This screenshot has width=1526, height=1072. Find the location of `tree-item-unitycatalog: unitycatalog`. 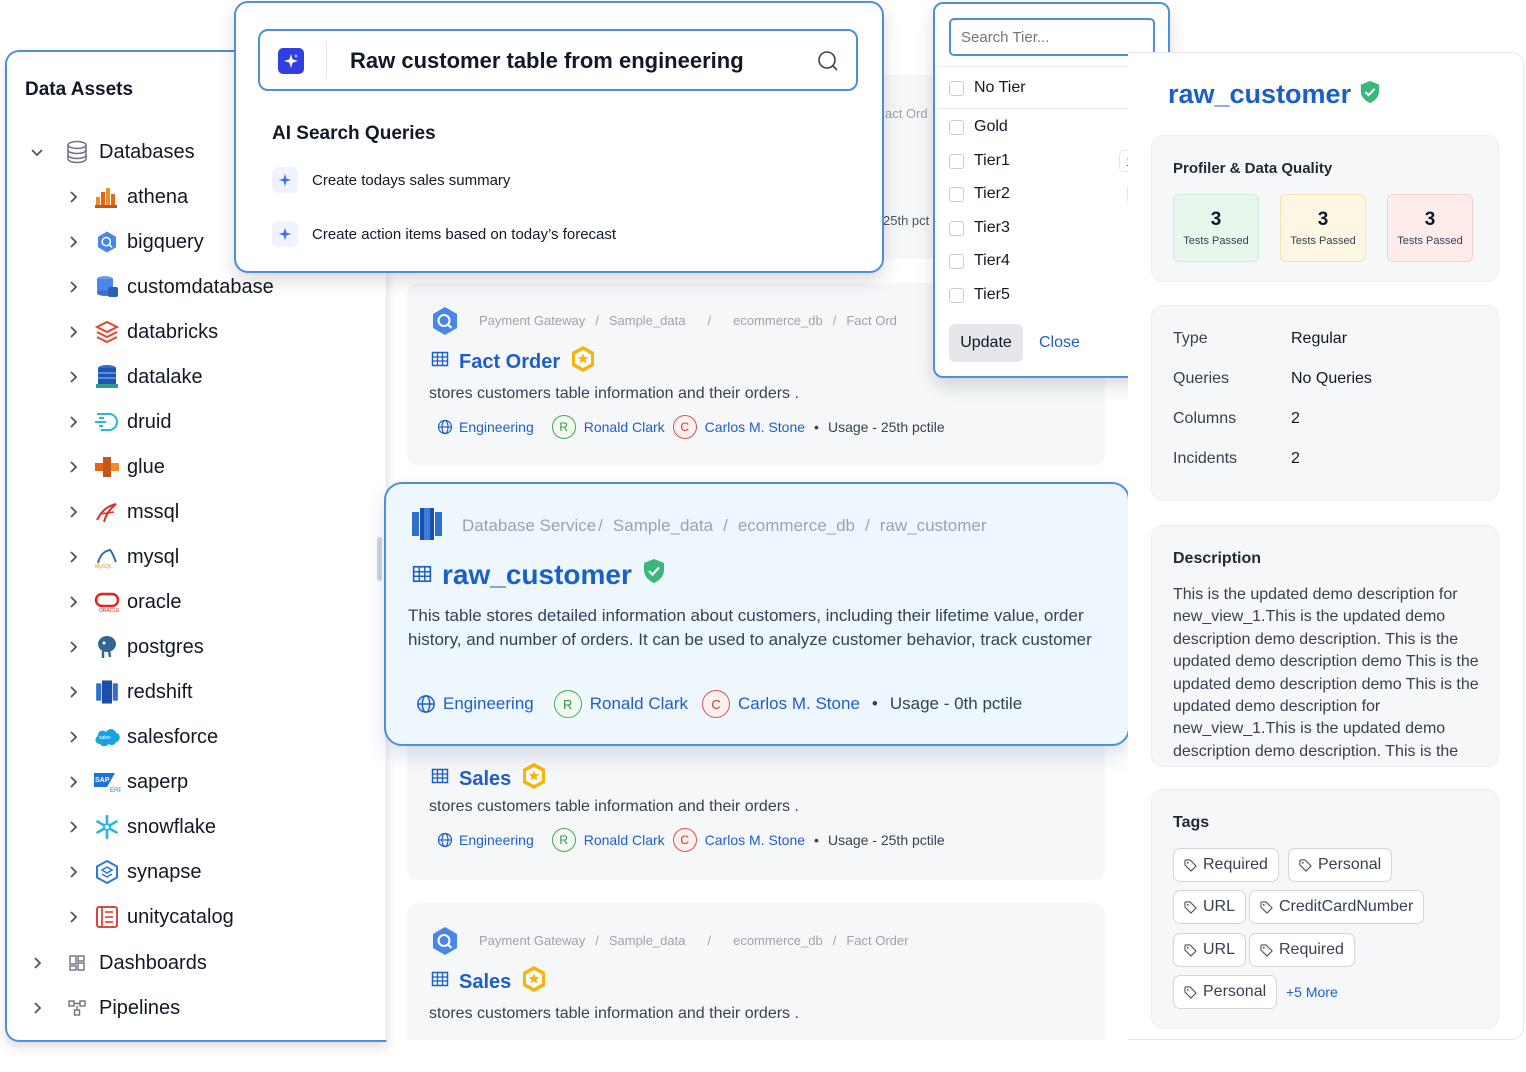

tree-item-unitycatalog: unitycatalog is located at coordinates (149, 917).